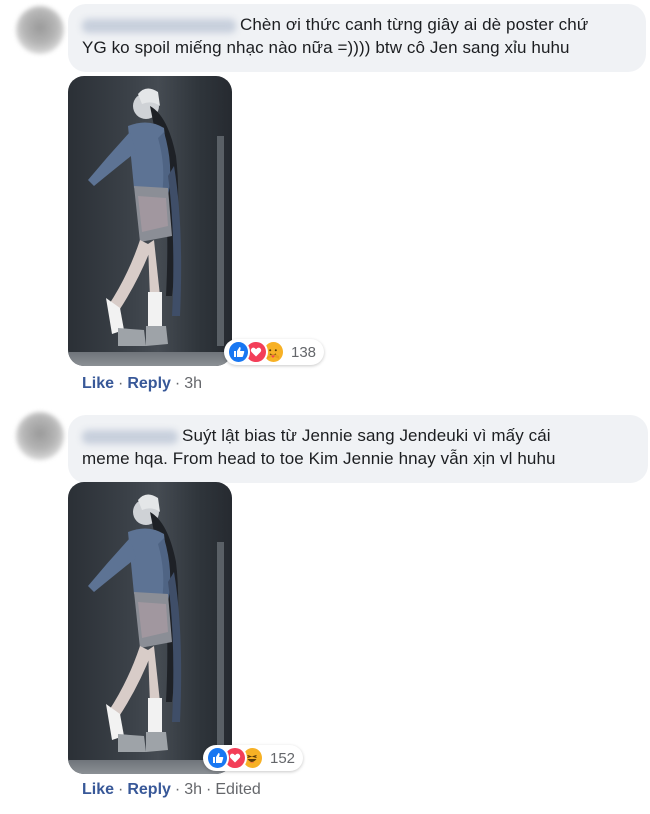  I want to click on comment-actions: Like · Reply · 3h, so click(142, 384).